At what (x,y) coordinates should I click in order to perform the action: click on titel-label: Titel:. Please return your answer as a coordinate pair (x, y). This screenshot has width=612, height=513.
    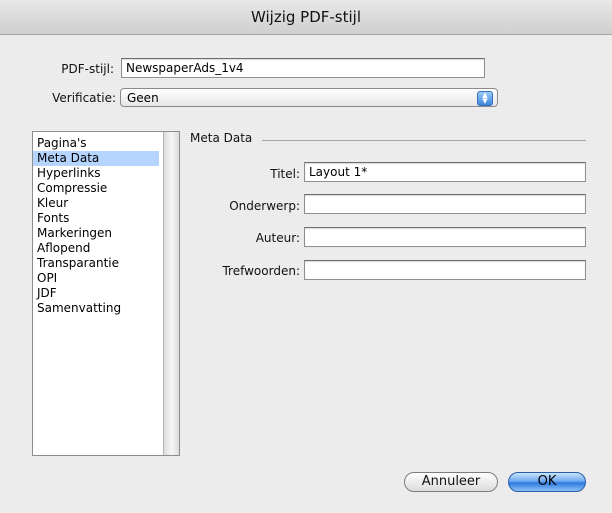
    Looking at the image, I should click on (285, 174).